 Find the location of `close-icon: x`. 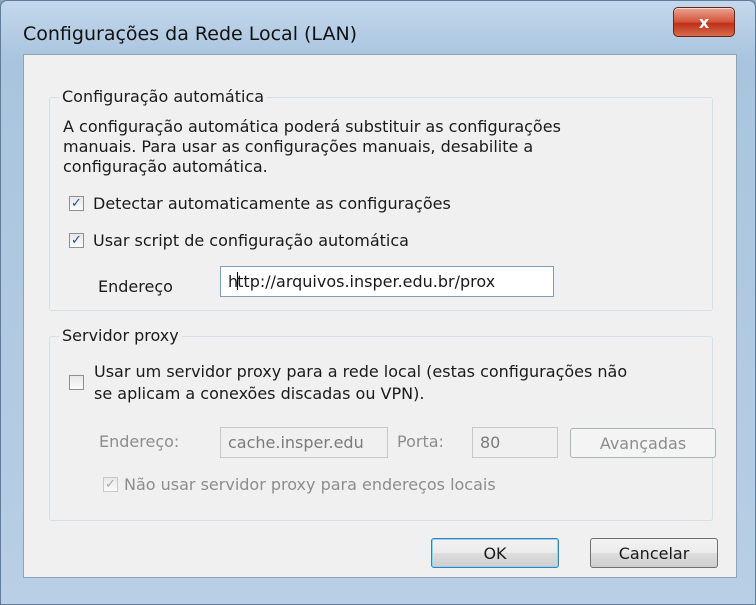

close-icon: x is located at coordinates (704, 22).